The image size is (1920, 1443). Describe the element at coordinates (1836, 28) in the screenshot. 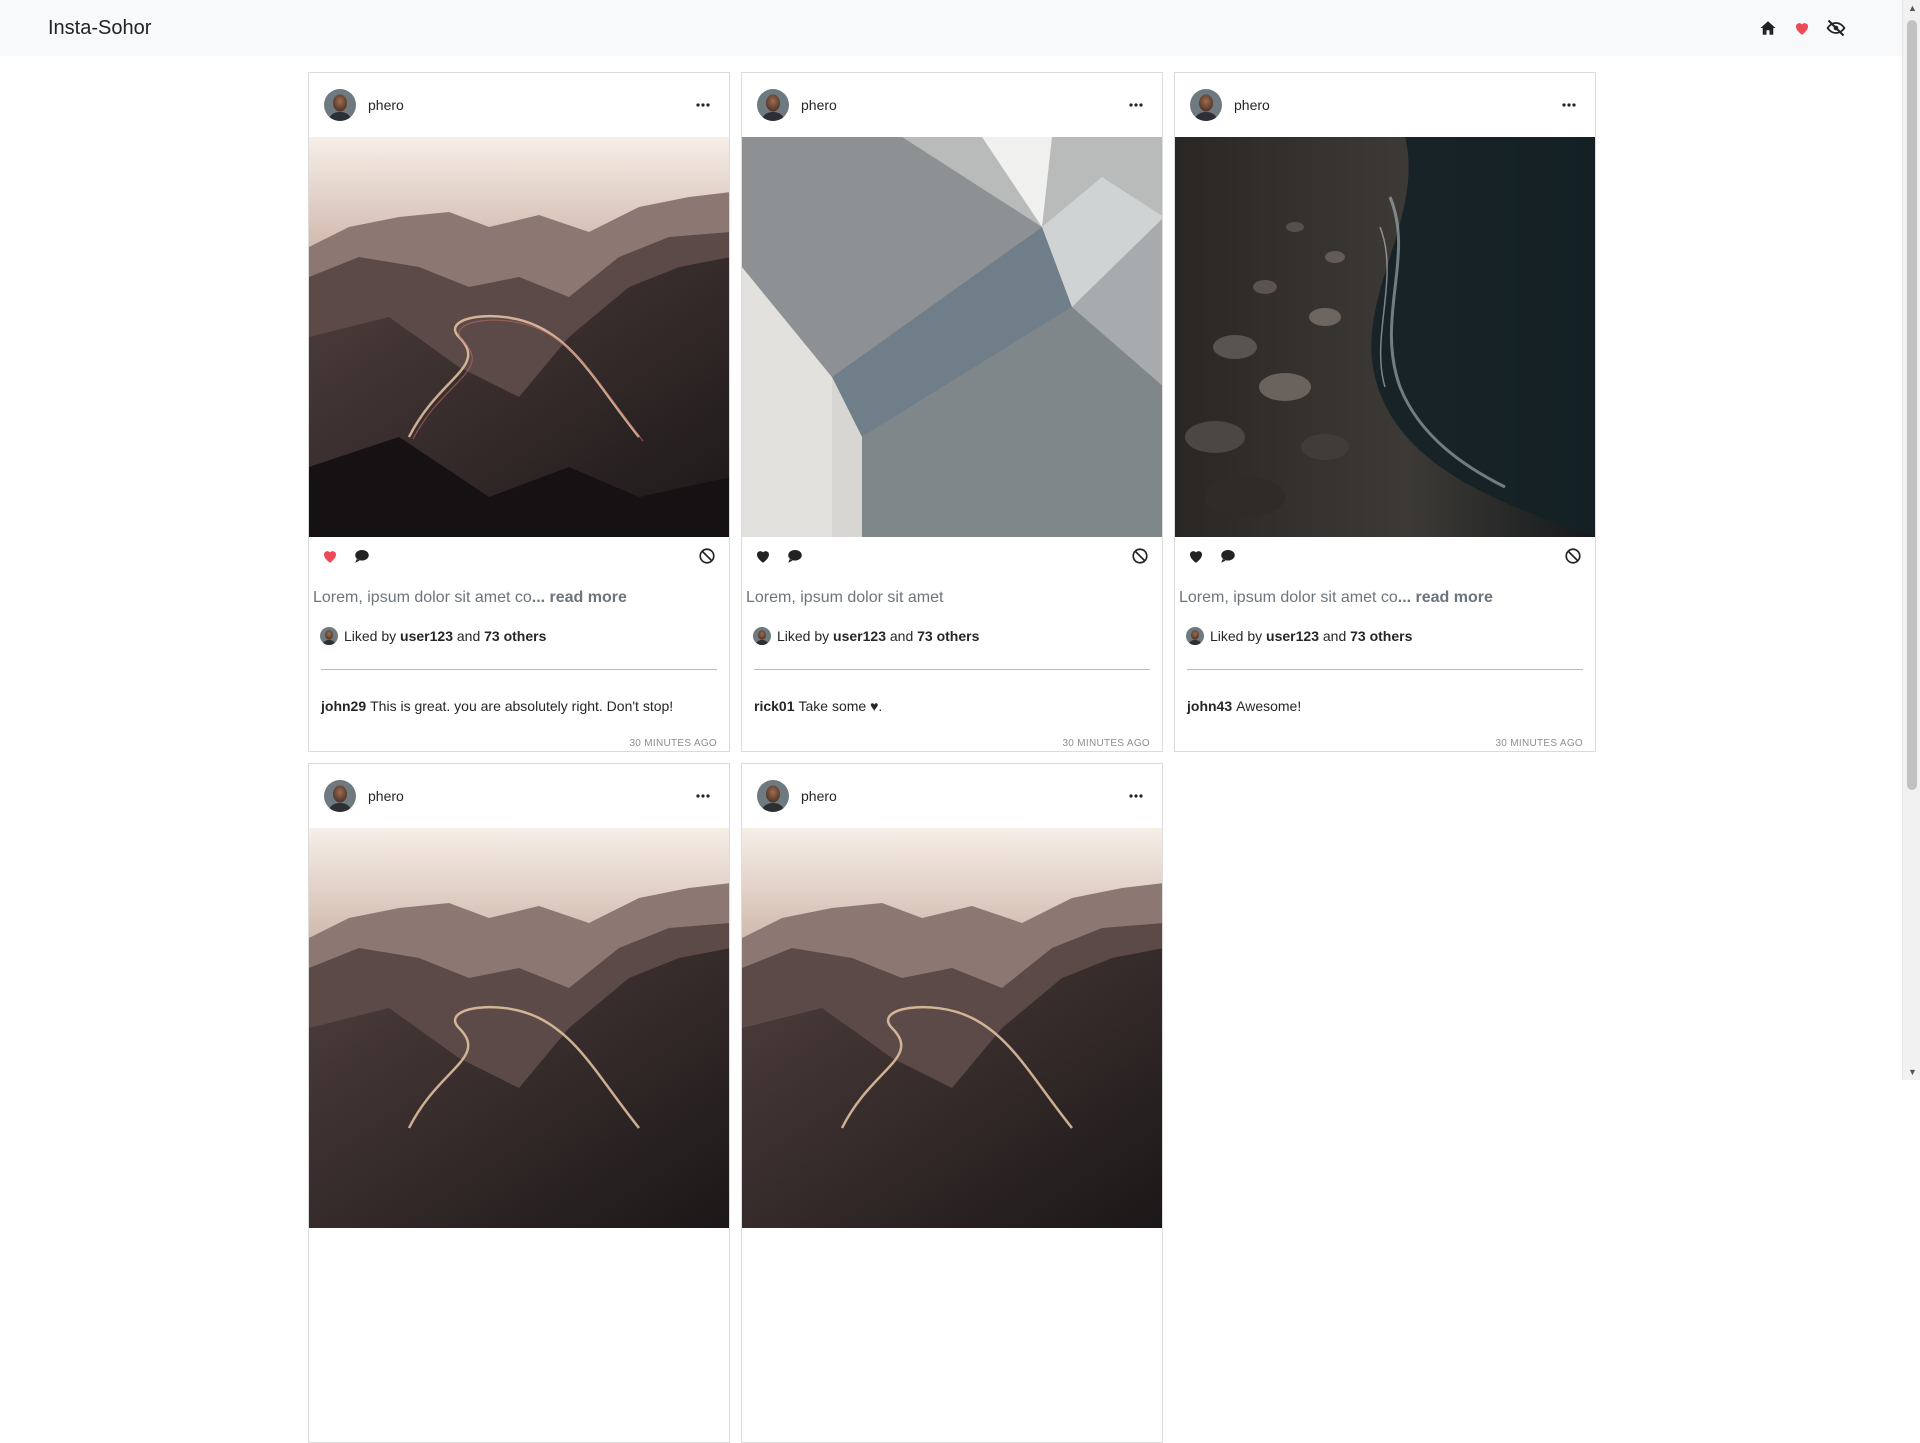

I see `eye-slash-icon` at that location.